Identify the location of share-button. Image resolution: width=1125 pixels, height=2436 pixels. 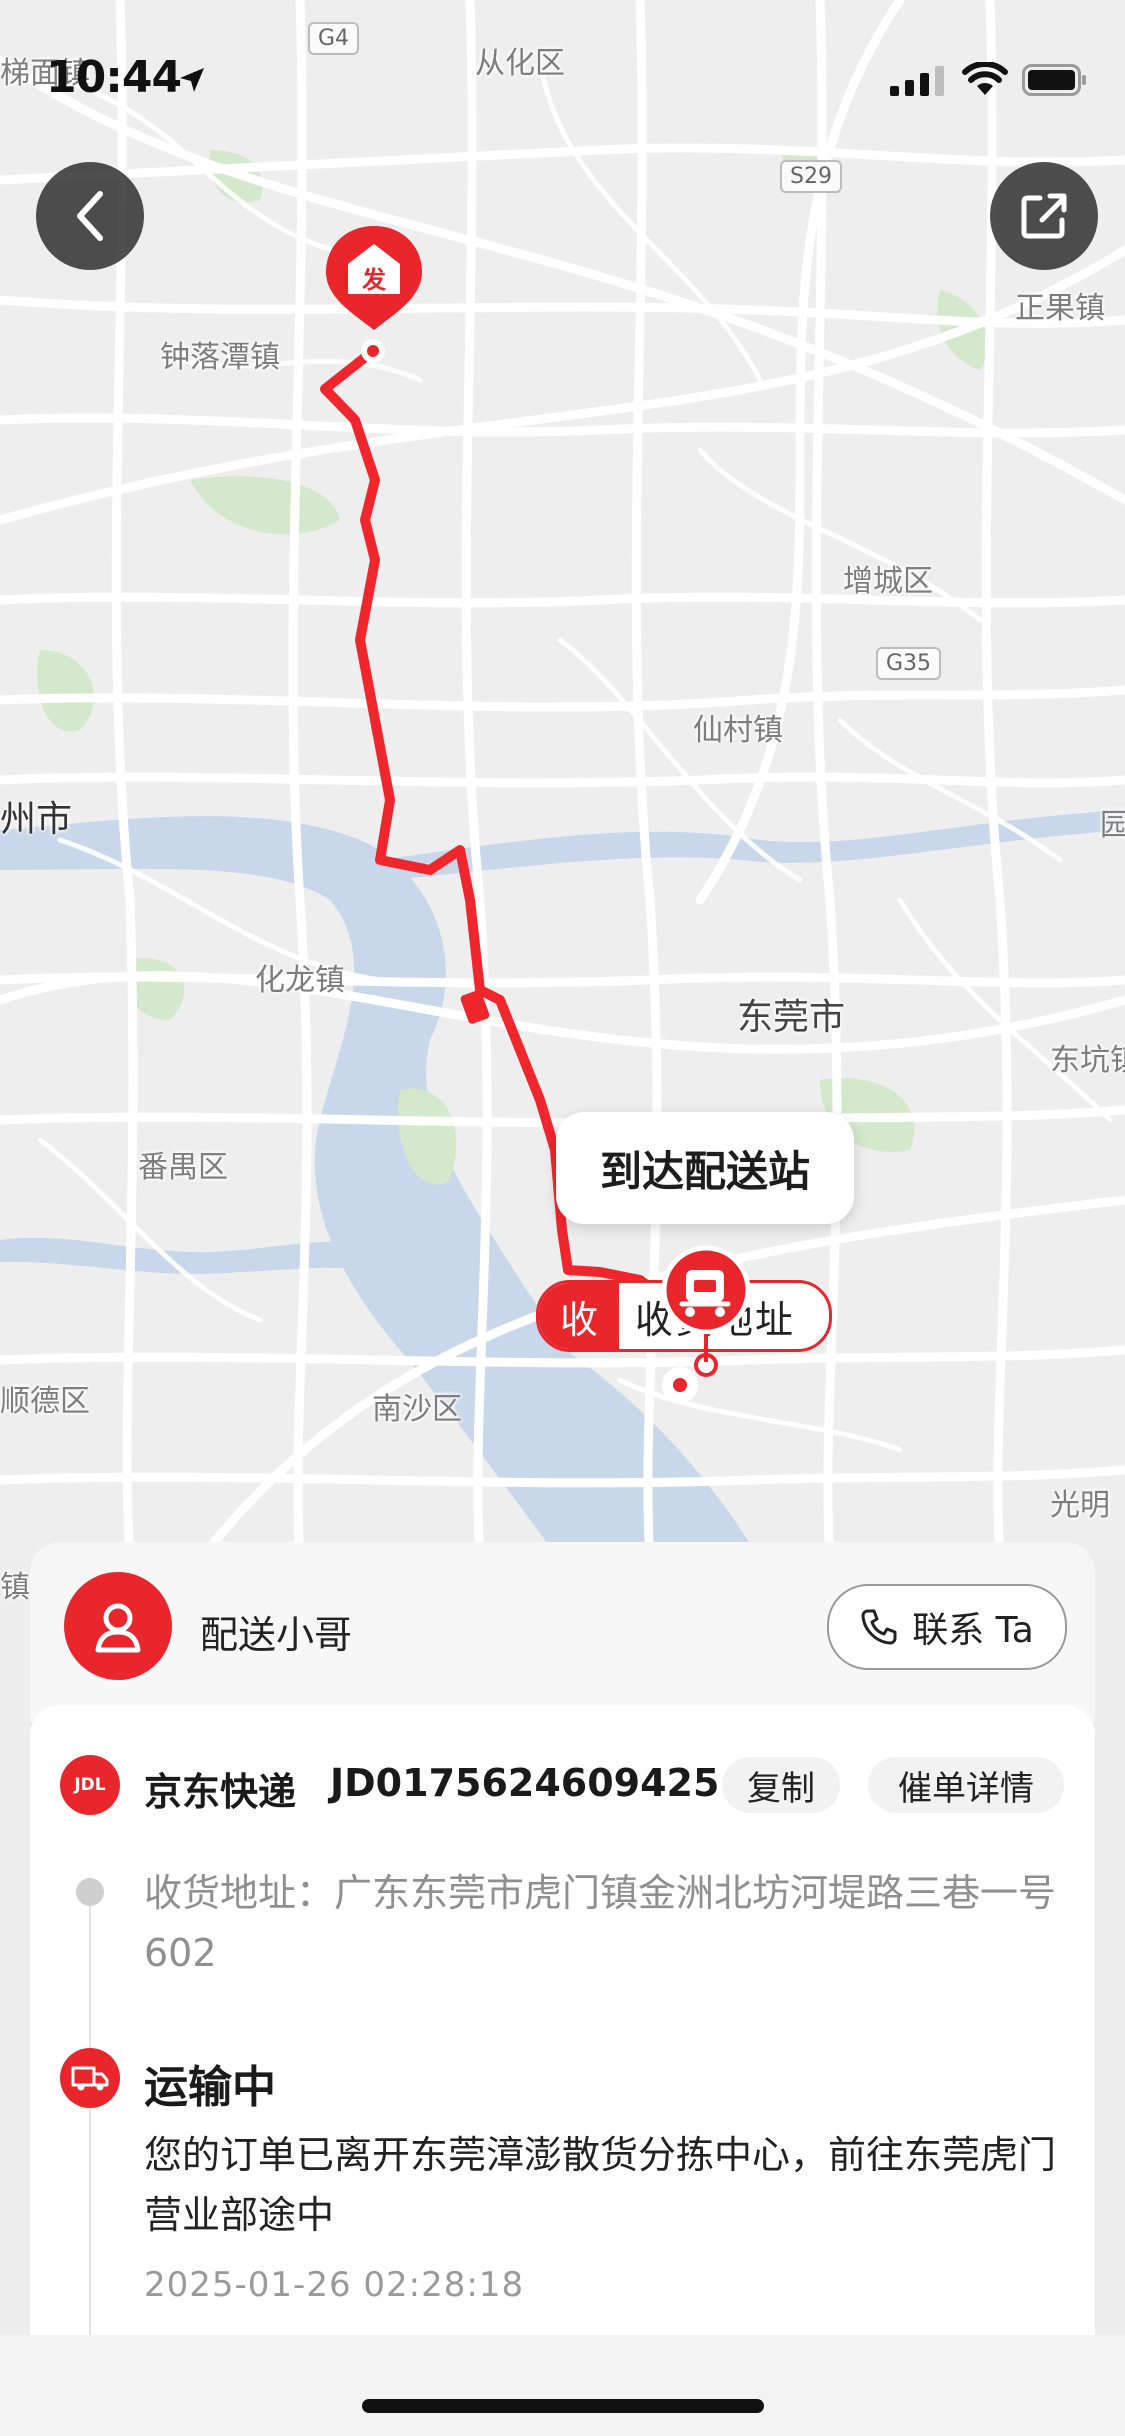
(1044, 216).